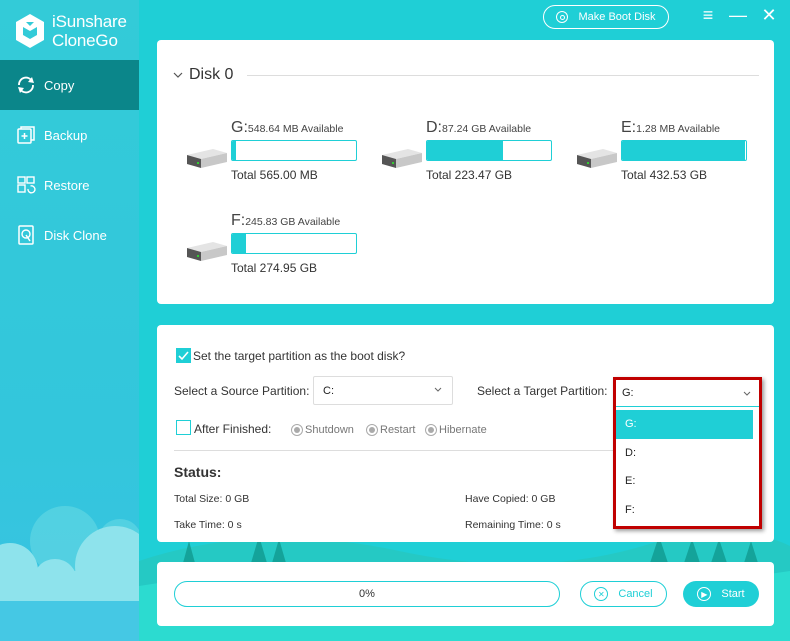 This screenshot has height=641, width=790. What do you see at coordinates (704, 594) in the screenshot?
I see `play-icon: ▶` at bounding box center [704, 594].